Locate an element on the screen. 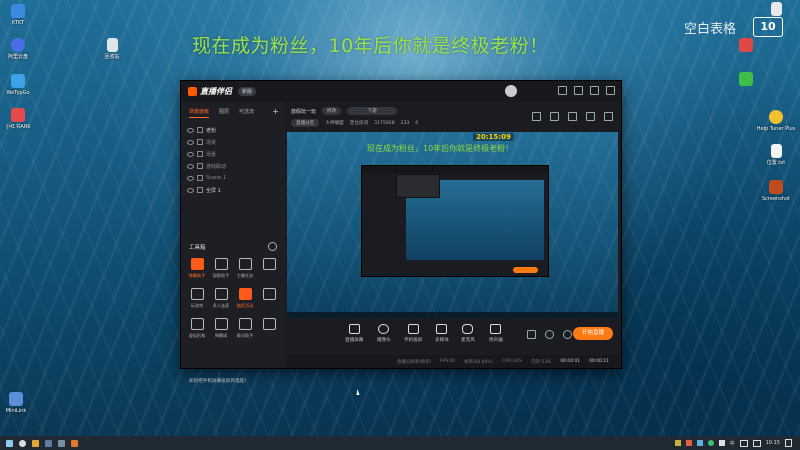 Image resolution: width=800 pixels, height=450 pixels. phone-icon is located at coordinates (413, 329).